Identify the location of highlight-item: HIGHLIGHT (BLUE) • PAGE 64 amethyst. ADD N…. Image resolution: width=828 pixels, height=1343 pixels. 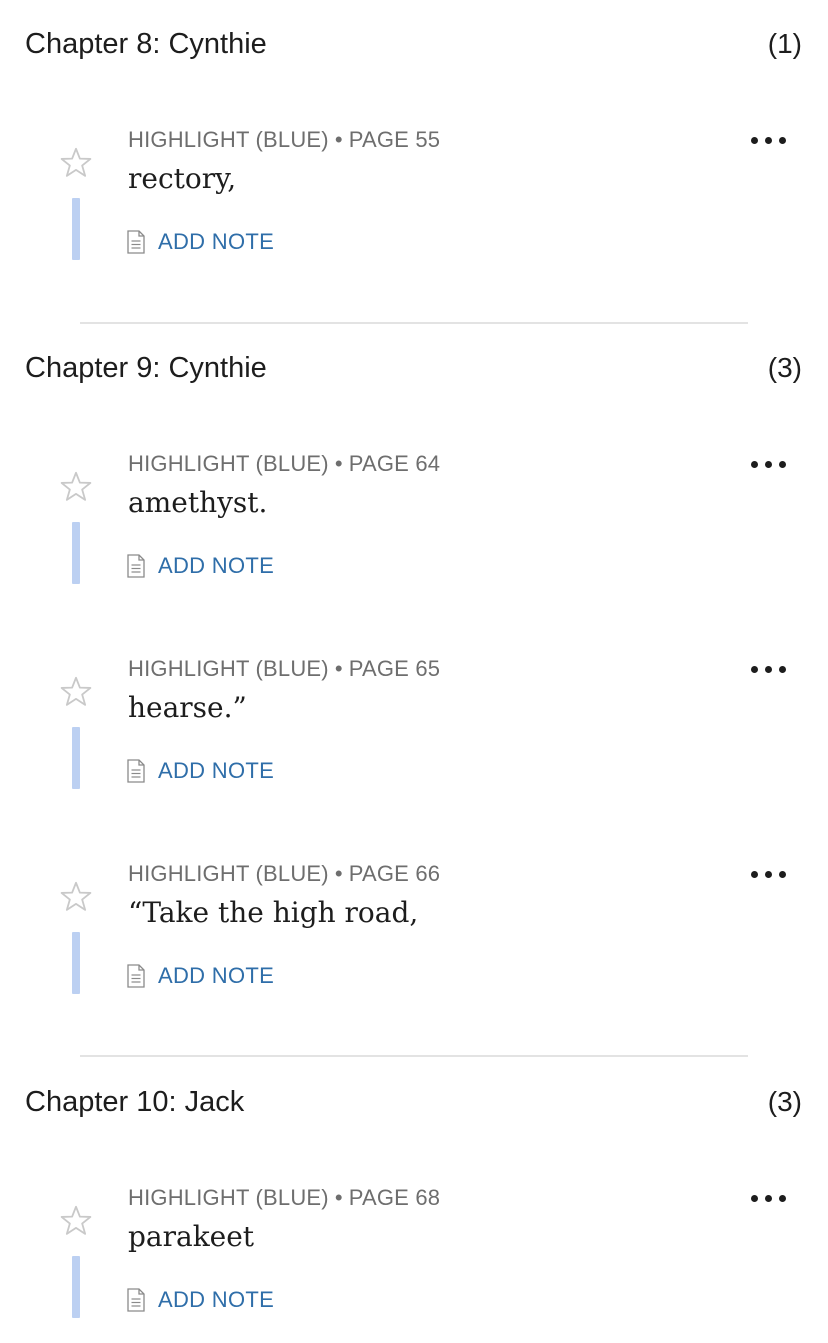
(414, 529).